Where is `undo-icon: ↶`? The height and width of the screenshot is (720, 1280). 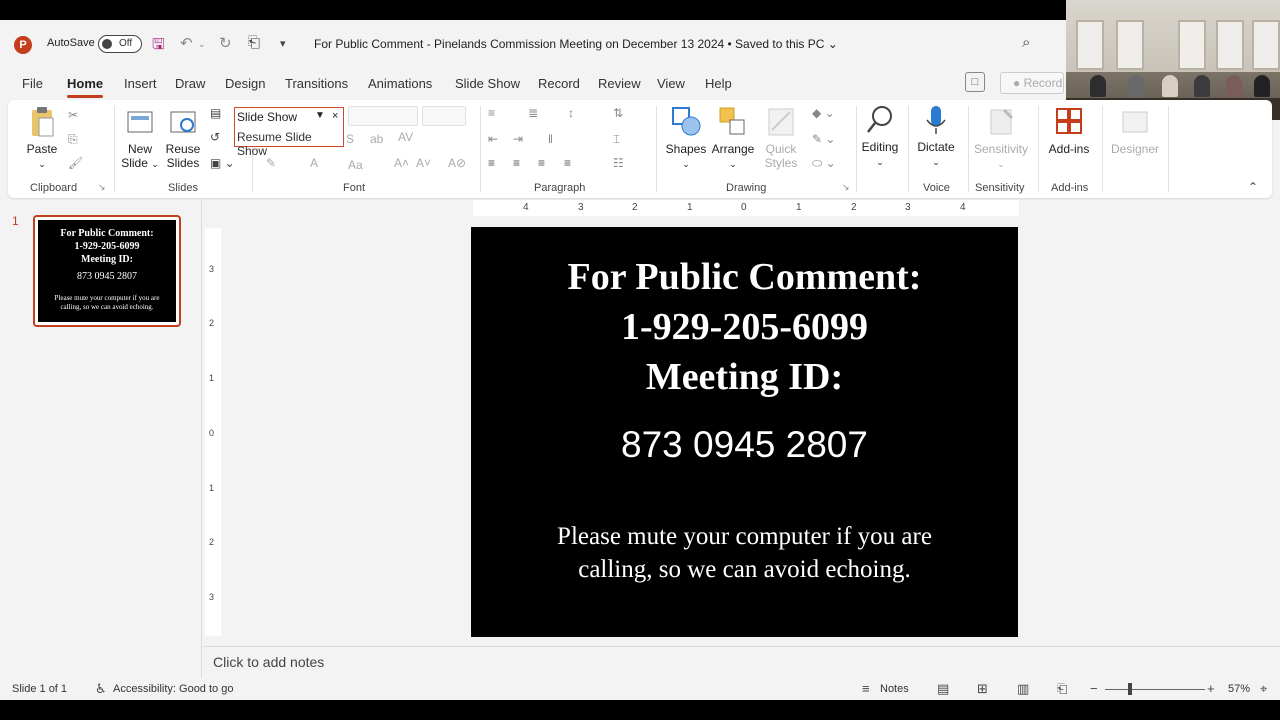
undo-icon: ↶ is located at coordinates (186, 43).